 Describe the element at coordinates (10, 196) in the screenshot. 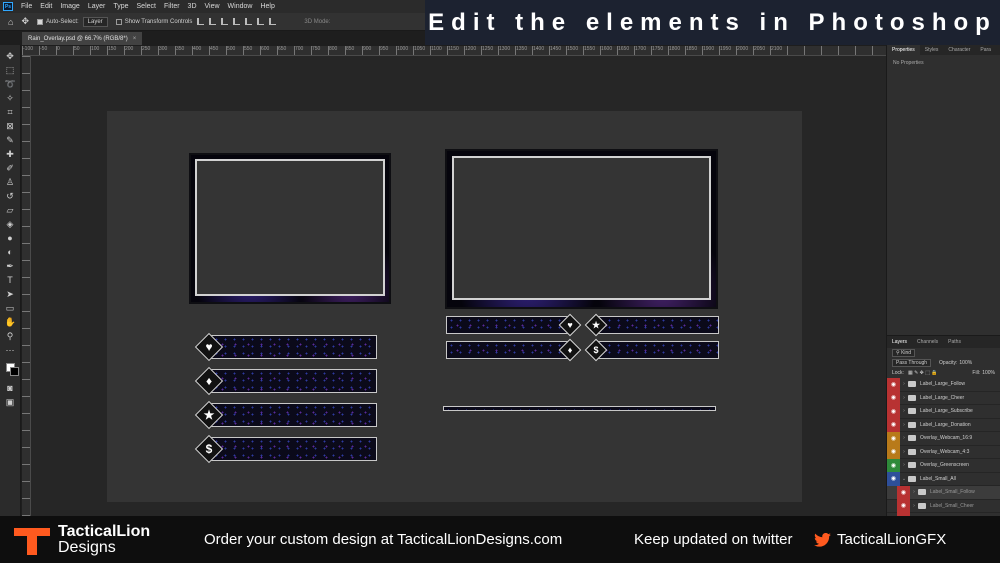

I see `history-brush-icon: ↺` at that location.